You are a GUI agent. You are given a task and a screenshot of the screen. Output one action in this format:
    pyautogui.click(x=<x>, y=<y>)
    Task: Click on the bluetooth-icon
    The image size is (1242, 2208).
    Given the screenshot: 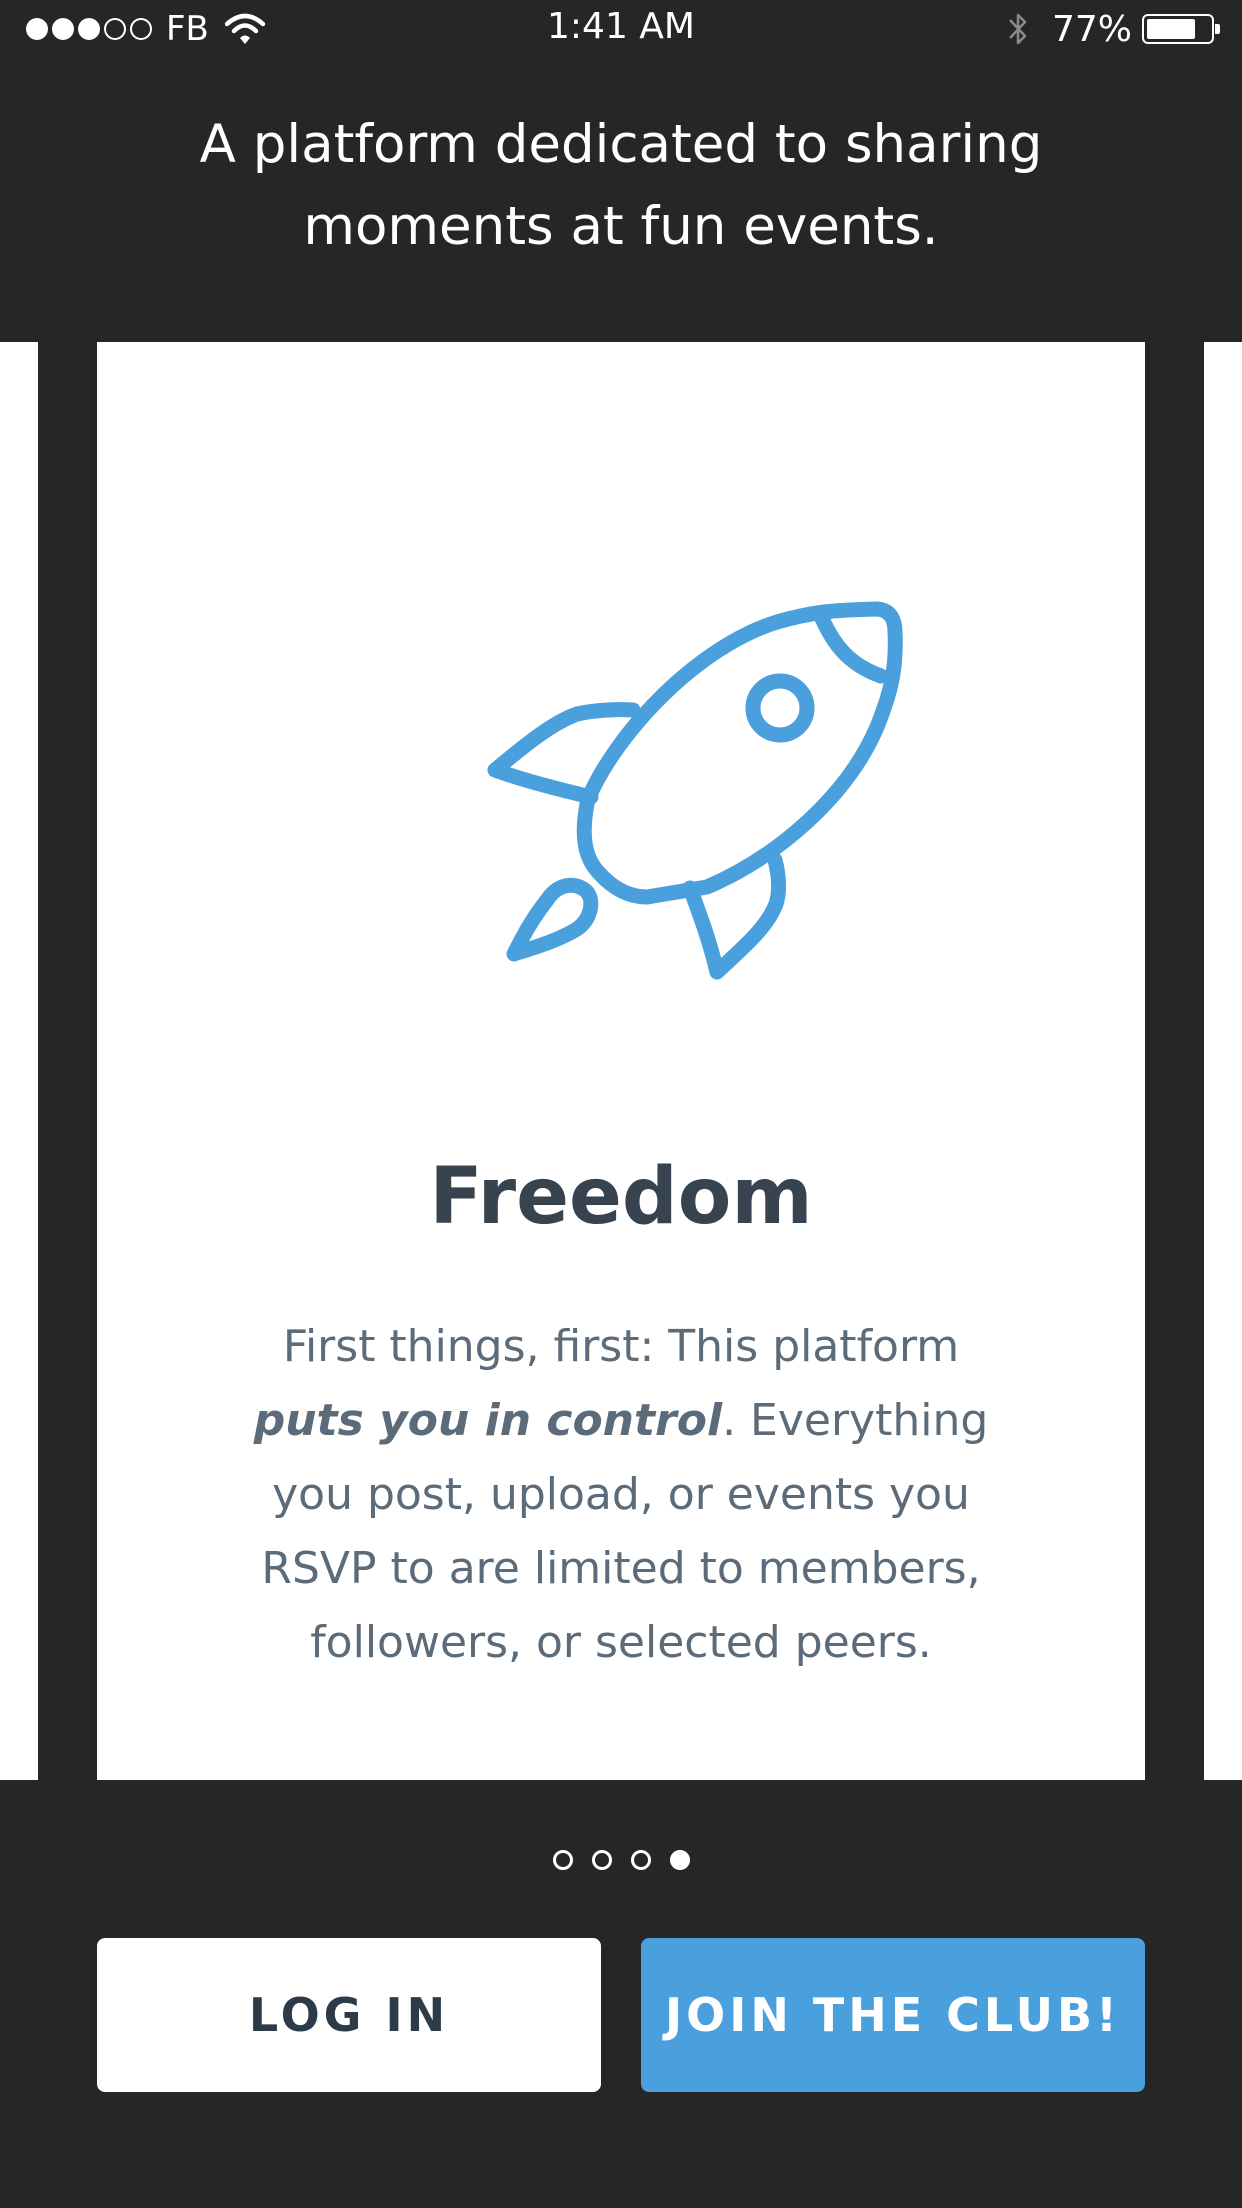 What is the action you would take?
    pyautogui.click(x=1018, y=29)
    